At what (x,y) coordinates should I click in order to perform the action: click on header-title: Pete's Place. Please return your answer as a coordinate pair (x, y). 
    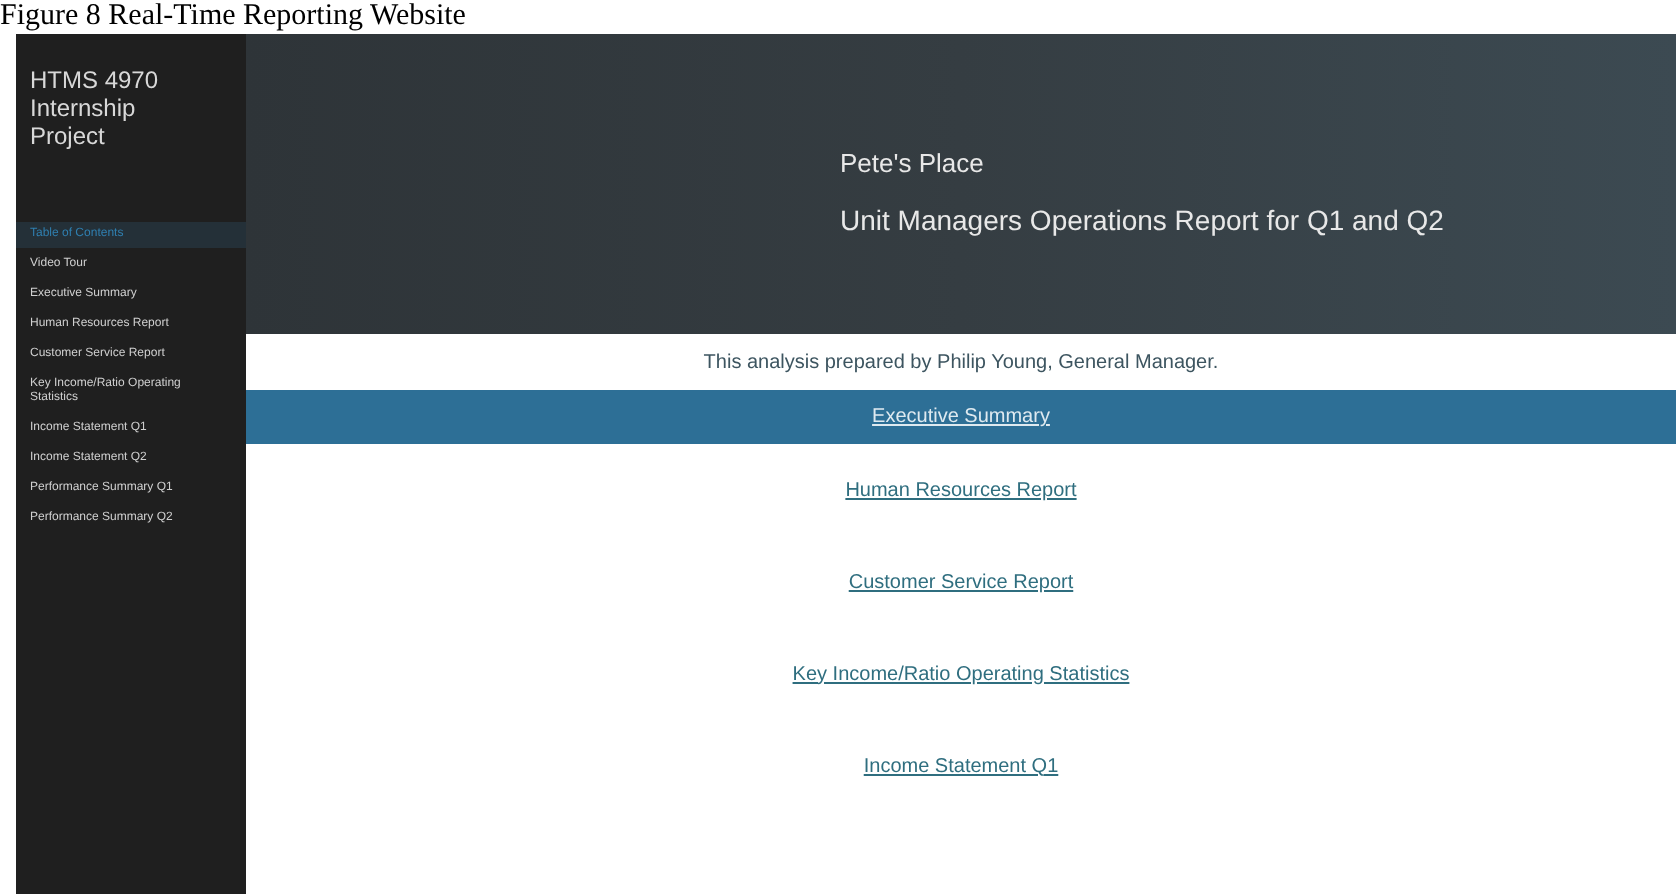
    Looking at the image, I should click on (912, 164).